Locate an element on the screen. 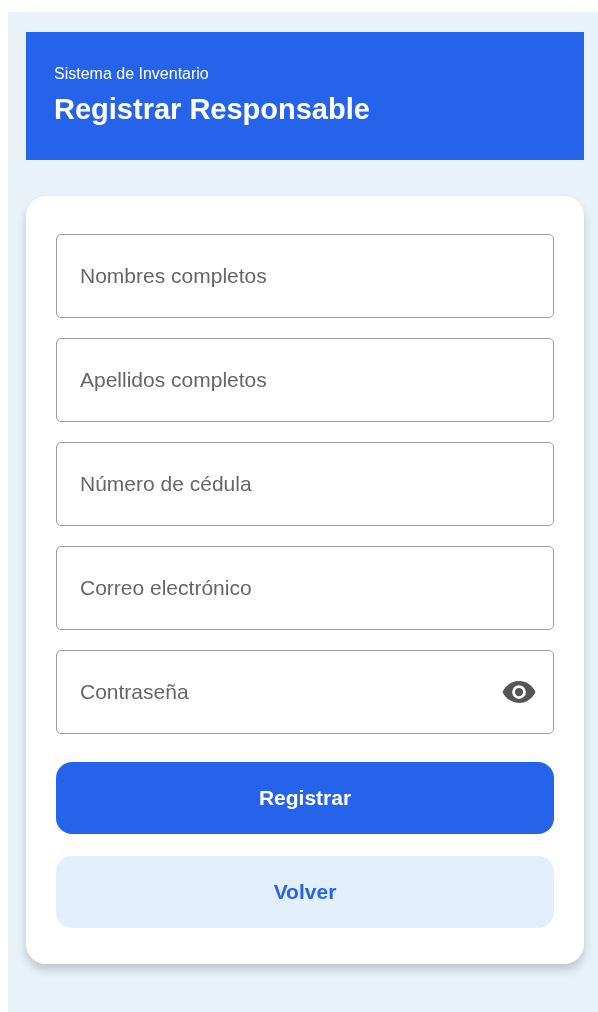 The width and height of the screenshot is (598, 1012). app-subtitle: Sistema de Inventario is located at coordinates (132, 74).